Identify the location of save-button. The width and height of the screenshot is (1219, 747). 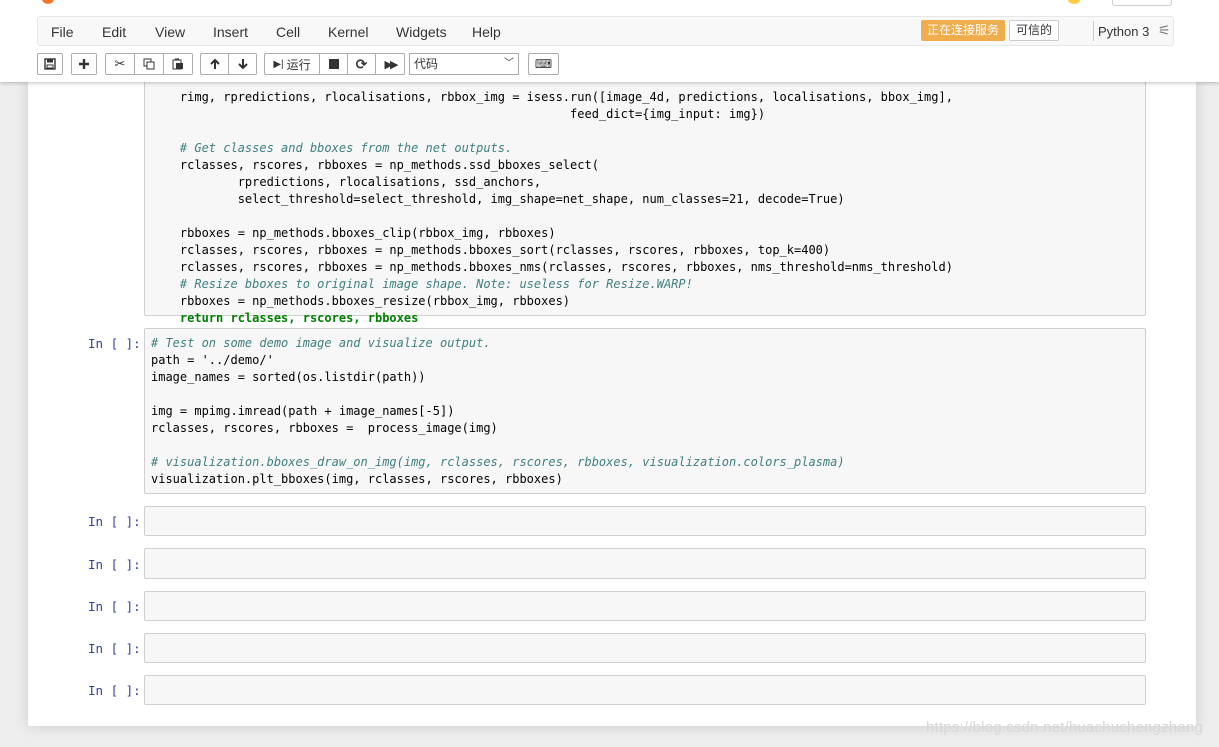
(50, 64).